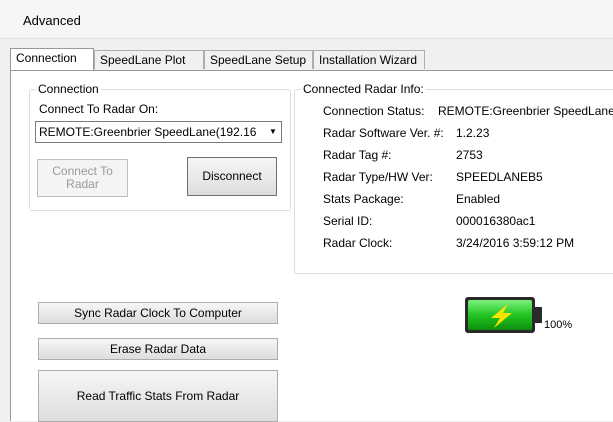 The width and height of the screenshot is (613, 422). I want to click on read-traffic-stats-button: Read Traffic Stats From Radar, so click(158, 396).